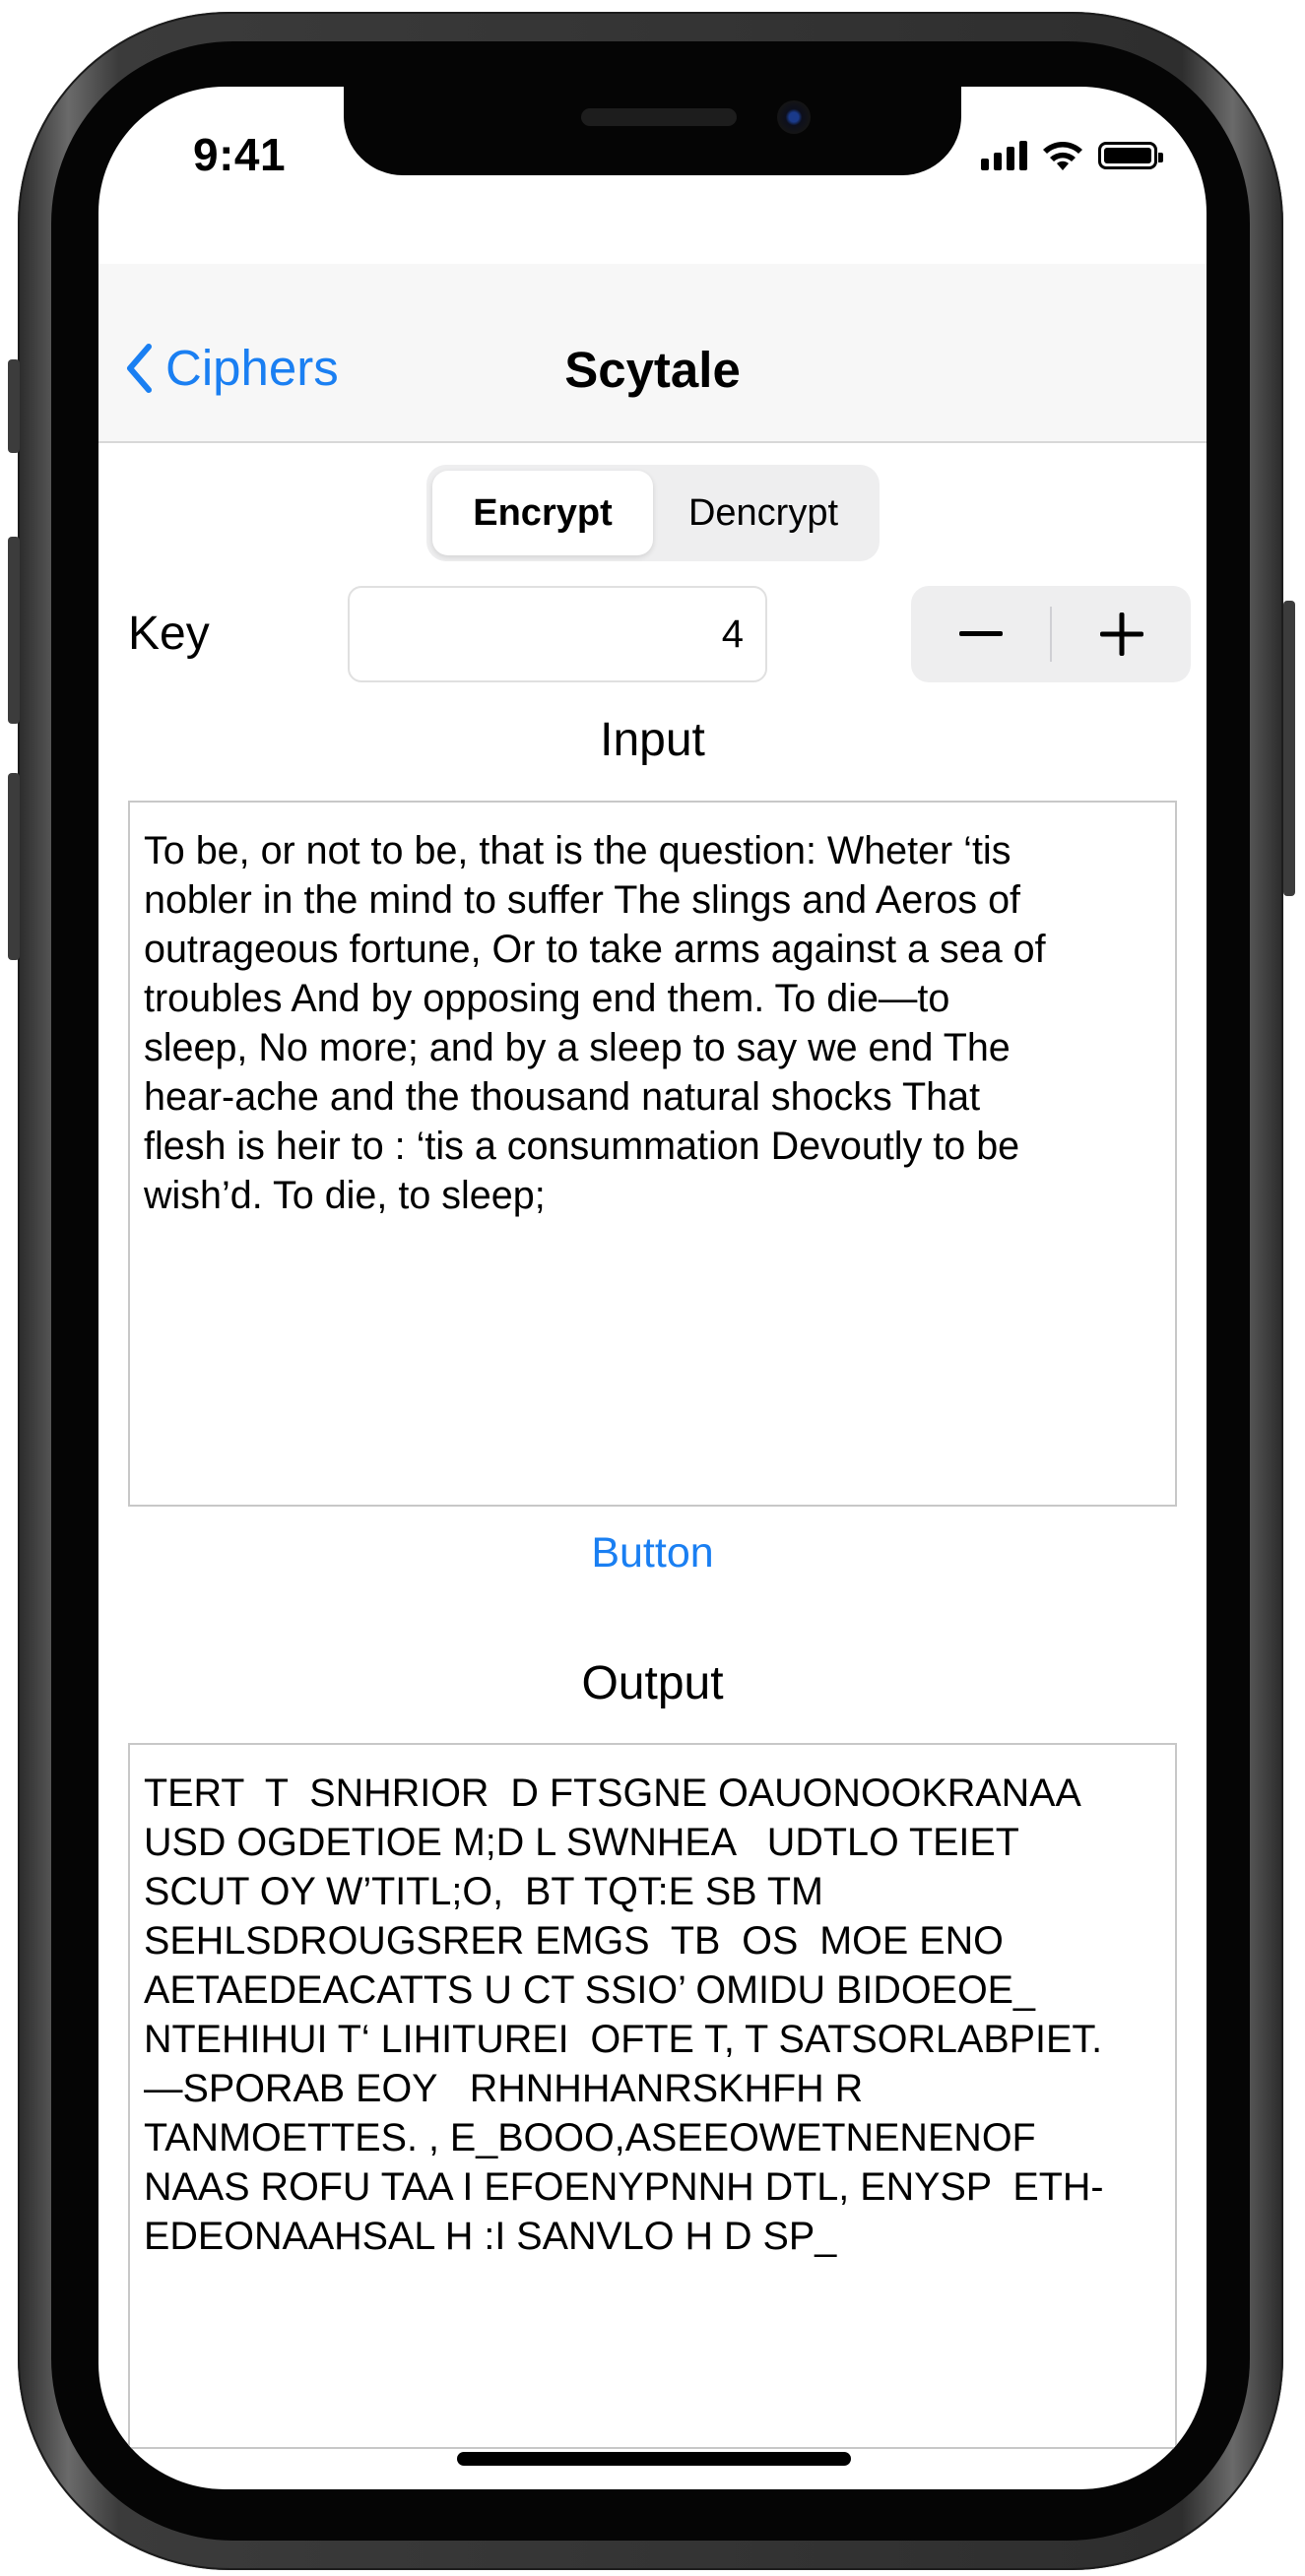 This screenshot has width=1305, height=2576. I want to click on battery-icon, so click(1130, 155).